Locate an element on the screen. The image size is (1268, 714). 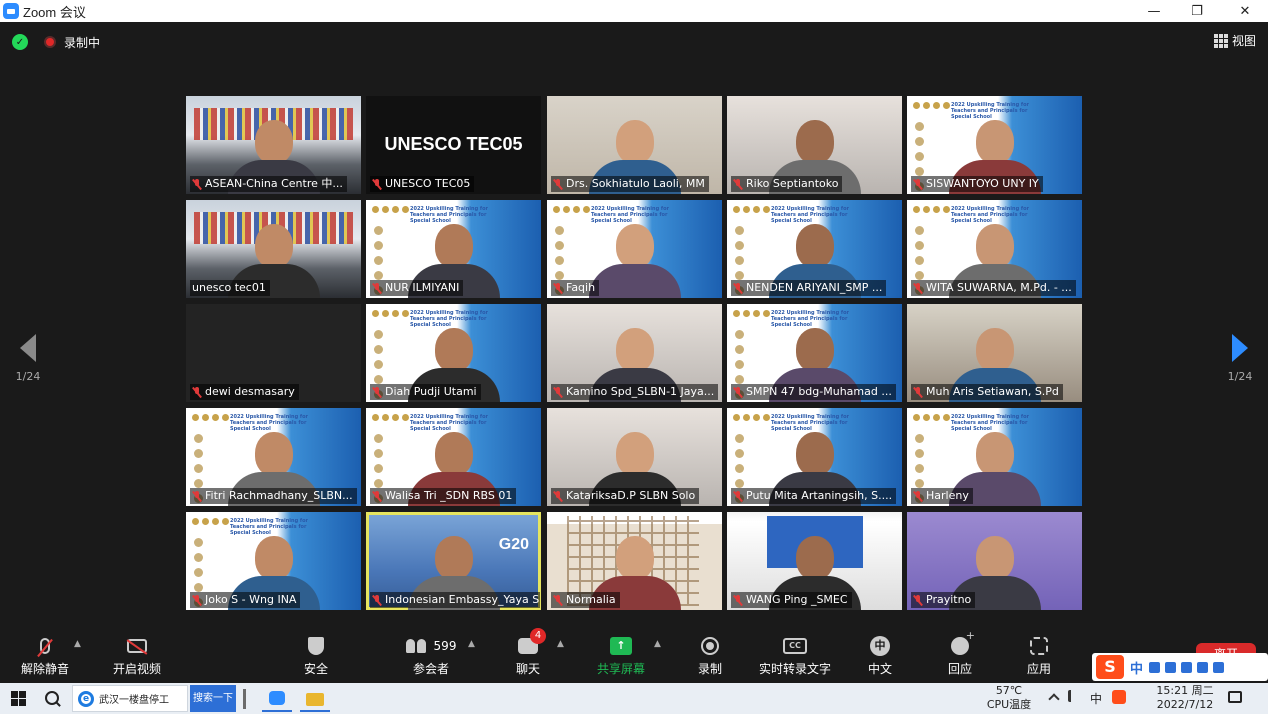
live-transcript-label: 实时转录文字 is located at coordinates (794, 669).